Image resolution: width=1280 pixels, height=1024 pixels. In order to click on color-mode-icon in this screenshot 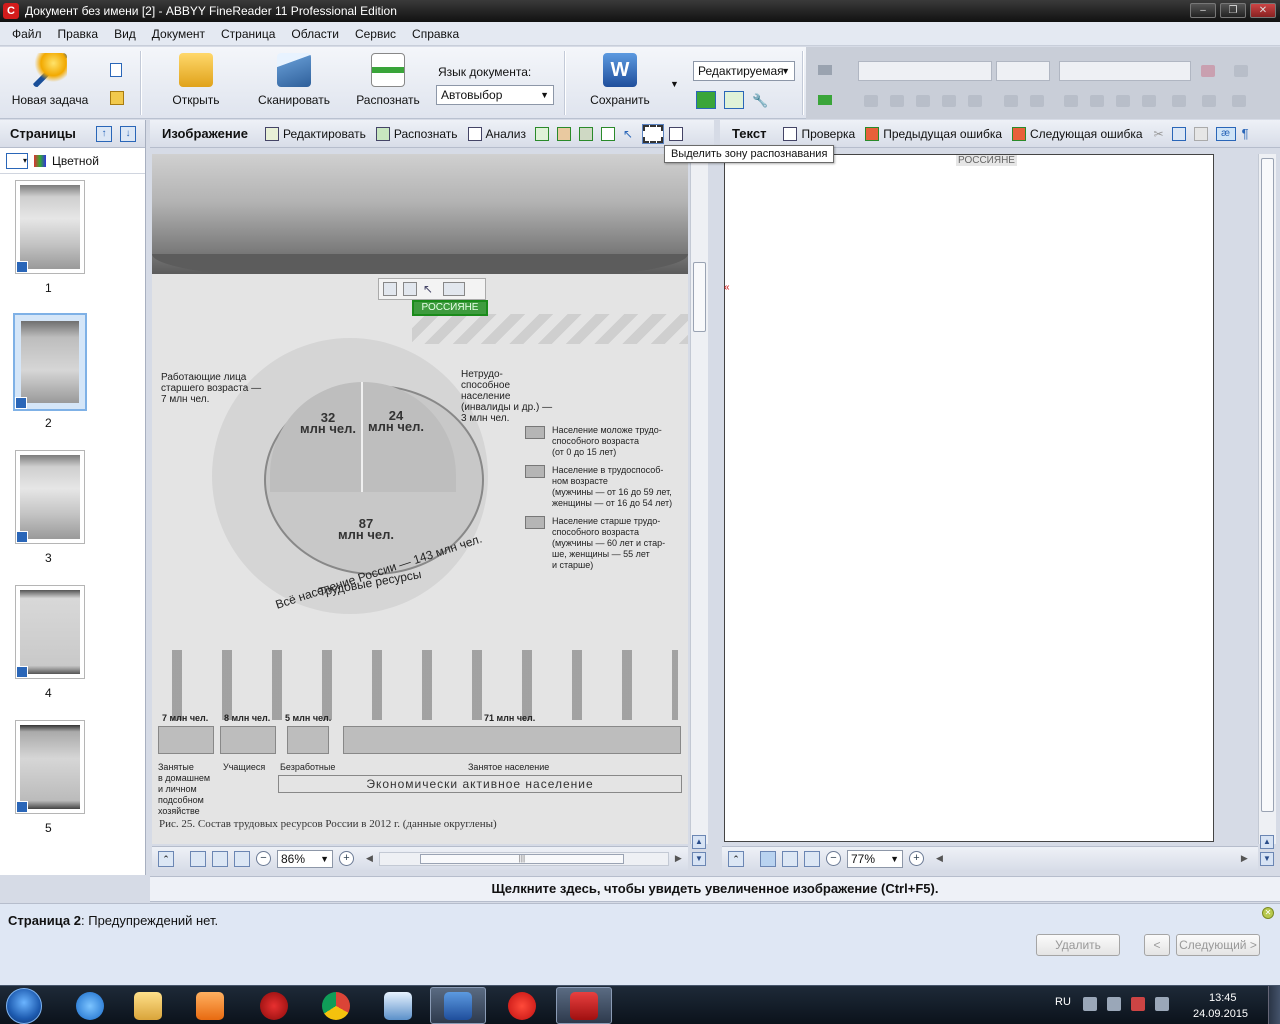, I will do `click(40, 160)`.